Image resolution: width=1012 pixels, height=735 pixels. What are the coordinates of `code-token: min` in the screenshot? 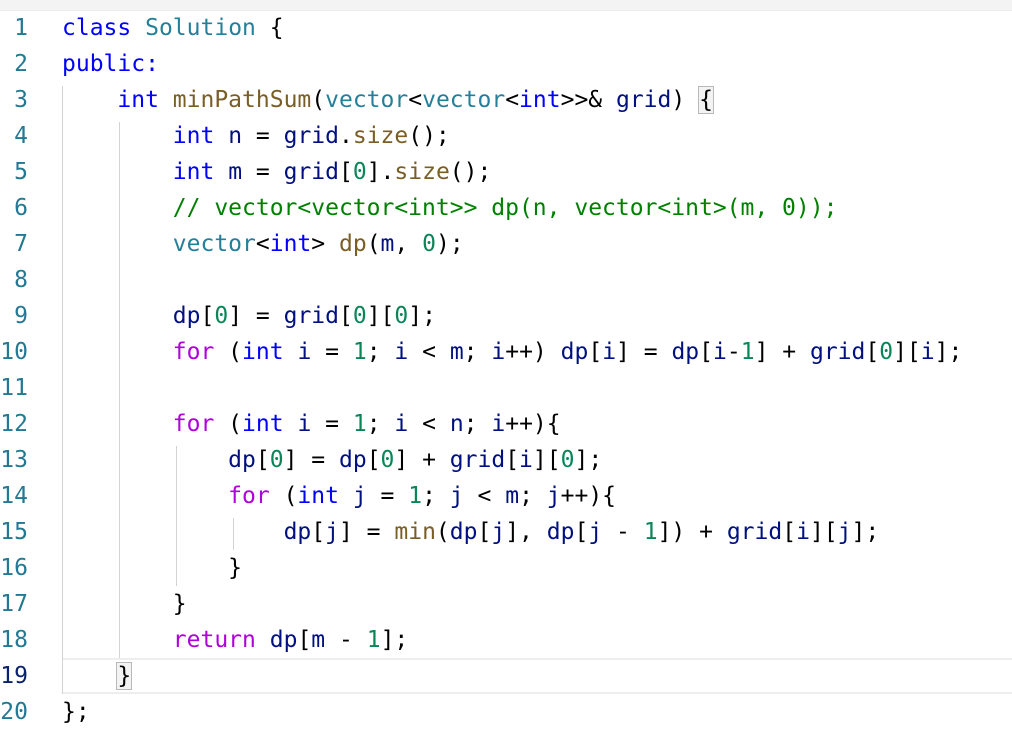 It's located at (415, 532).